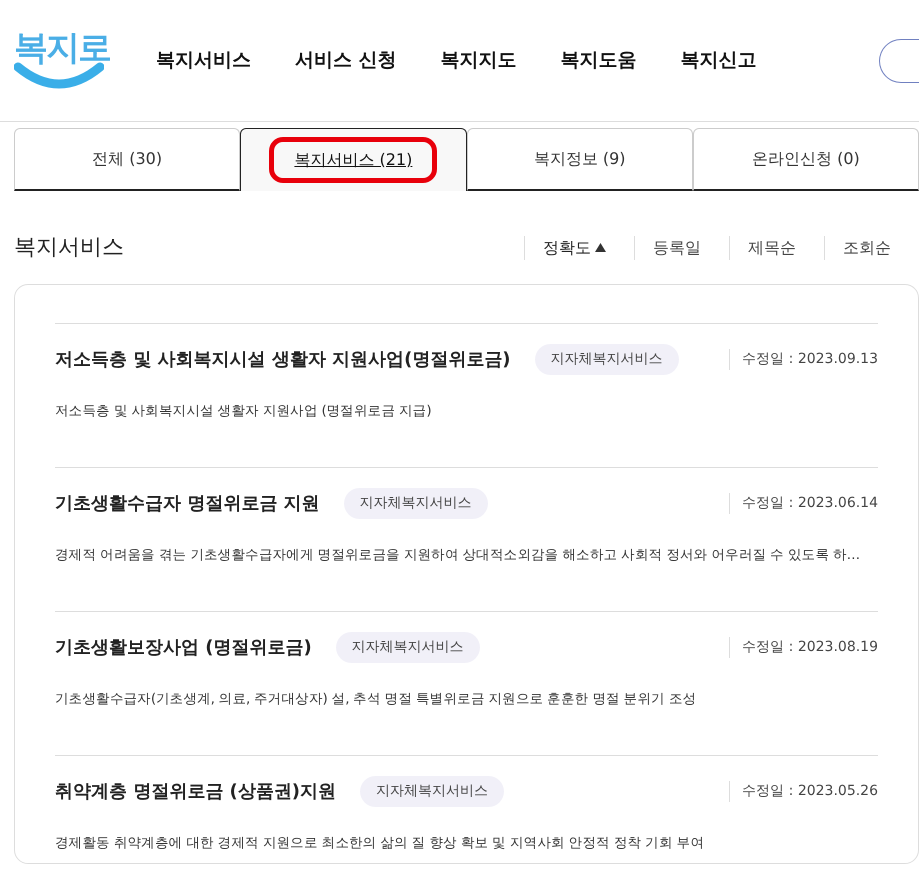  What do you see at coordinates (283, 359) in the screenshot?
I see `result-title: 저소득층 및 사회복지시설 생활자 지원사업(명절위로금)` at bounding box center [283, 359].